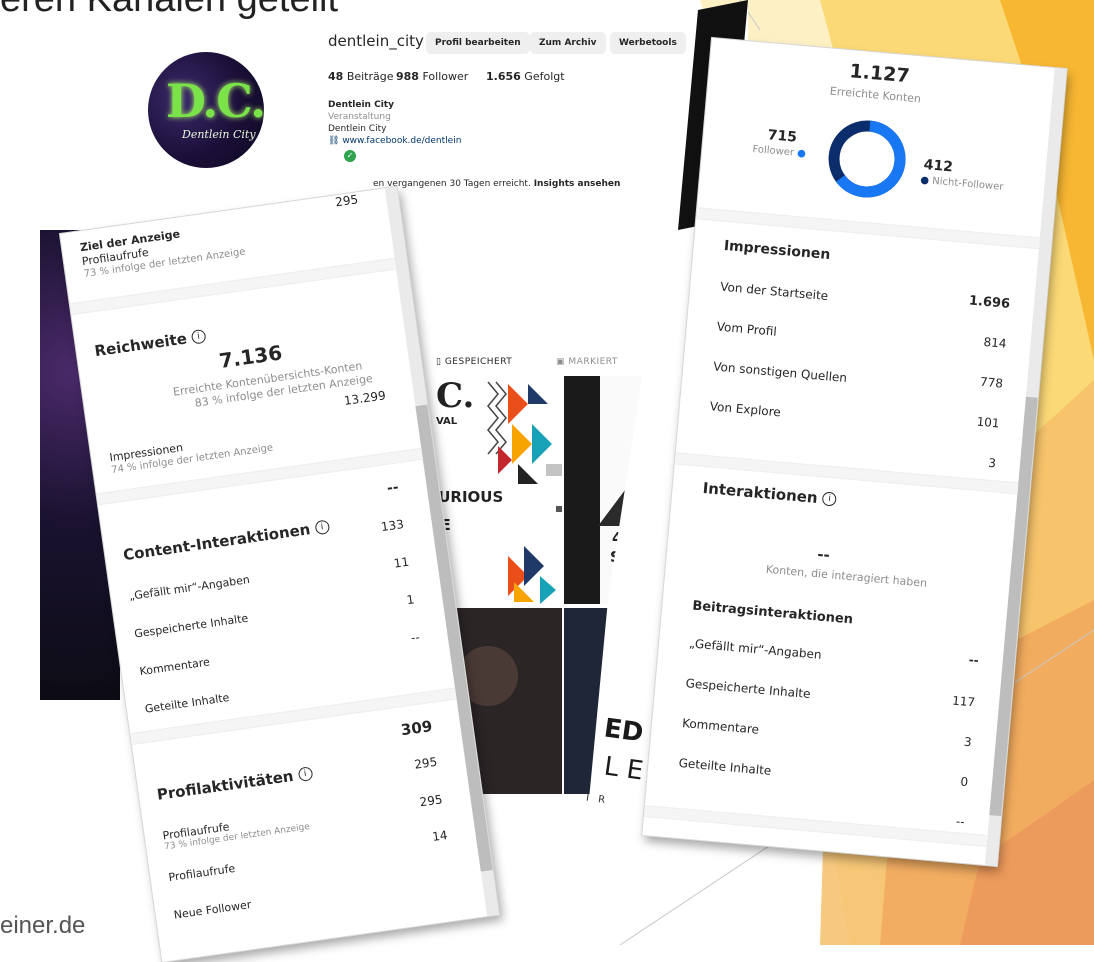  What do you see at coordinates (770, 494) in the screenshot?
I see `interactions-title: Interaktionen i` at bounding box center [770, 494].